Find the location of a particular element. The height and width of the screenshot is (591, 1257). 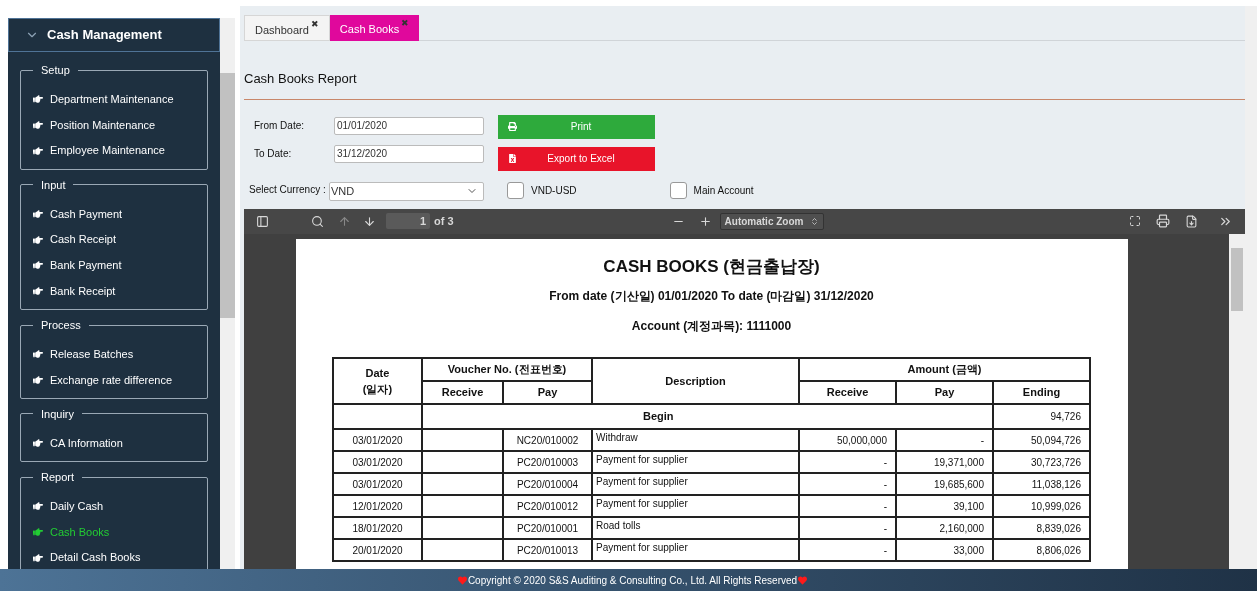

column-header: Voucher No. (전표번호) is located at coordinates (507, 369).